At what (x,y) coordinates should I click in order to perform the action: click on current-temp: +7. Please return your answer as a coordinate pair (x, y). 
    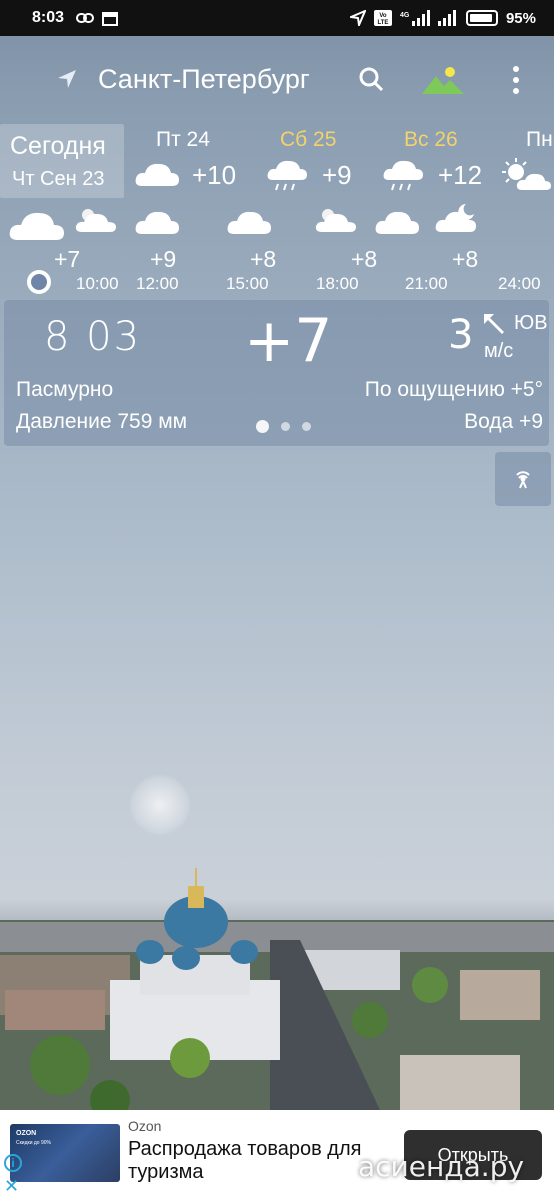
    Looking at the image, I should click on (288, 341).